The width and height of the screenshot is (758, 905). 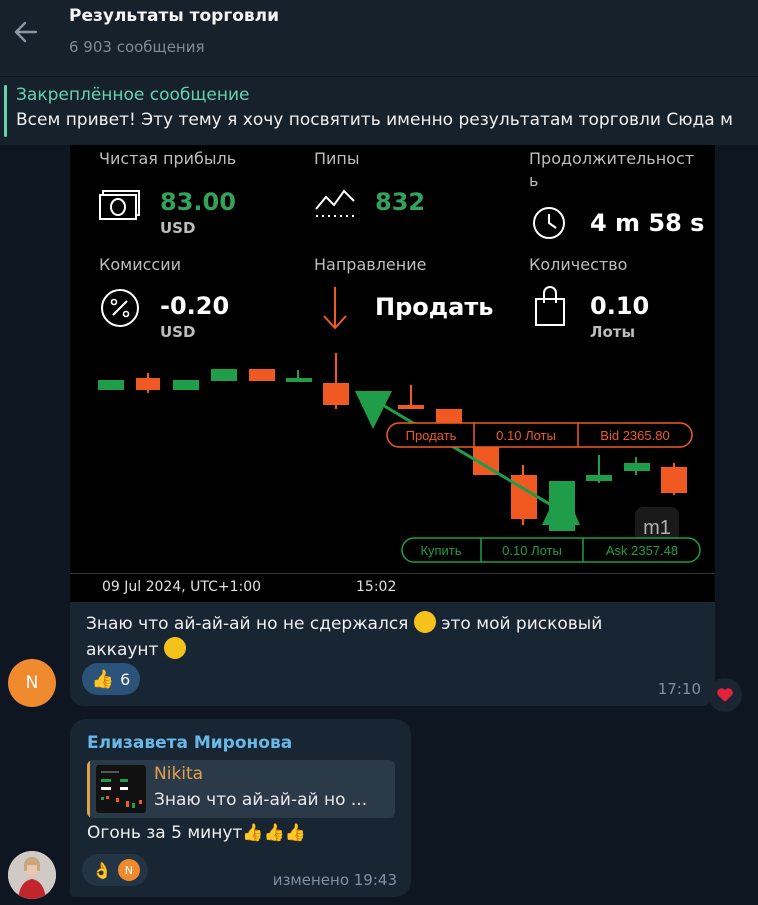 I want to click on reaction-ok-hand: 👌 N, so click(x=115, y=870).